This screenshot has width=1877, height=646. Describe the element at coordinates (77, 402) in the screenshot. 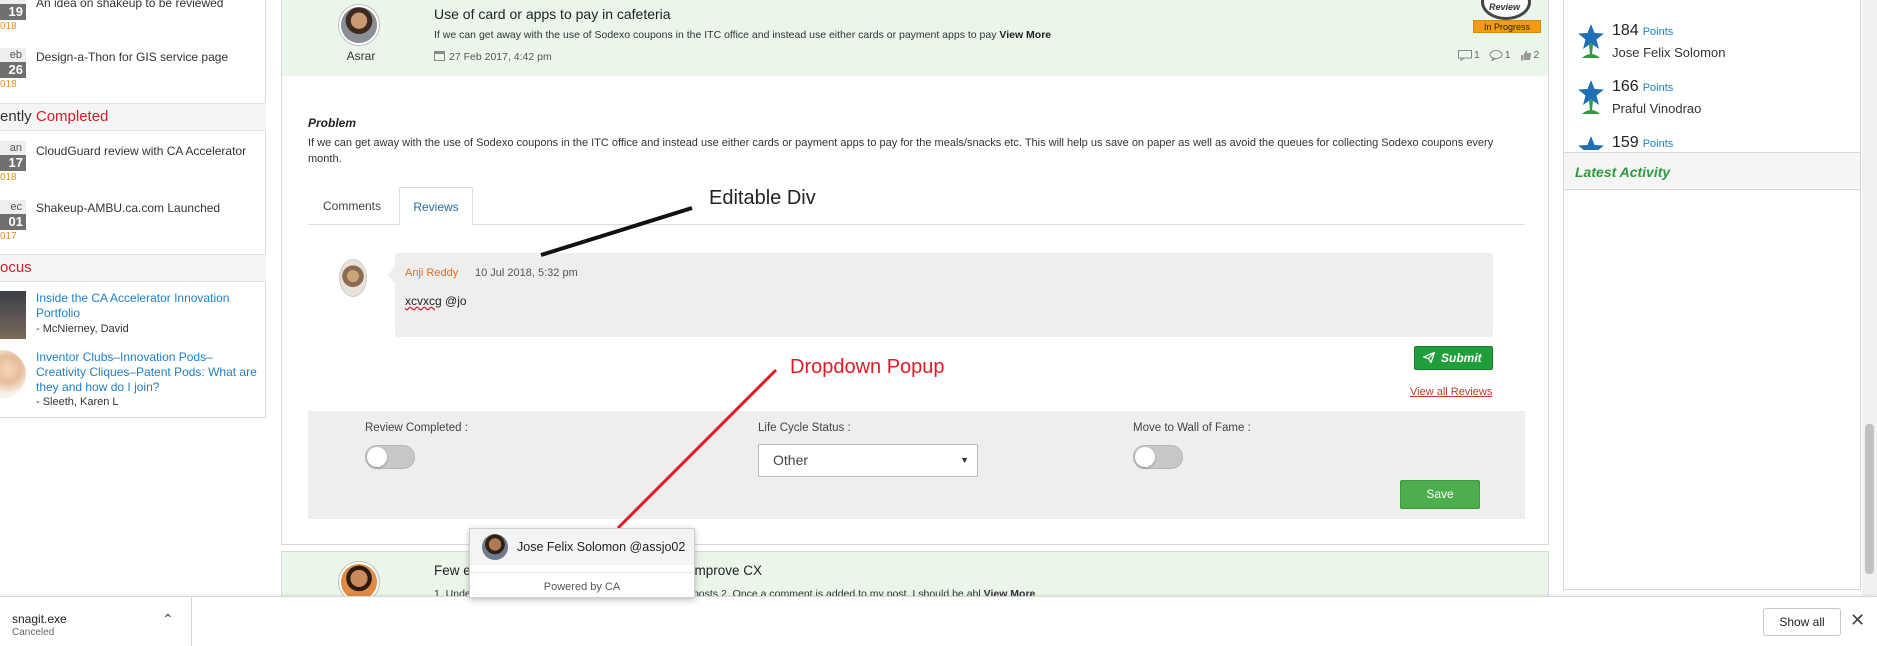

I see `article-author: - Sleeth, Karen L` at that location.